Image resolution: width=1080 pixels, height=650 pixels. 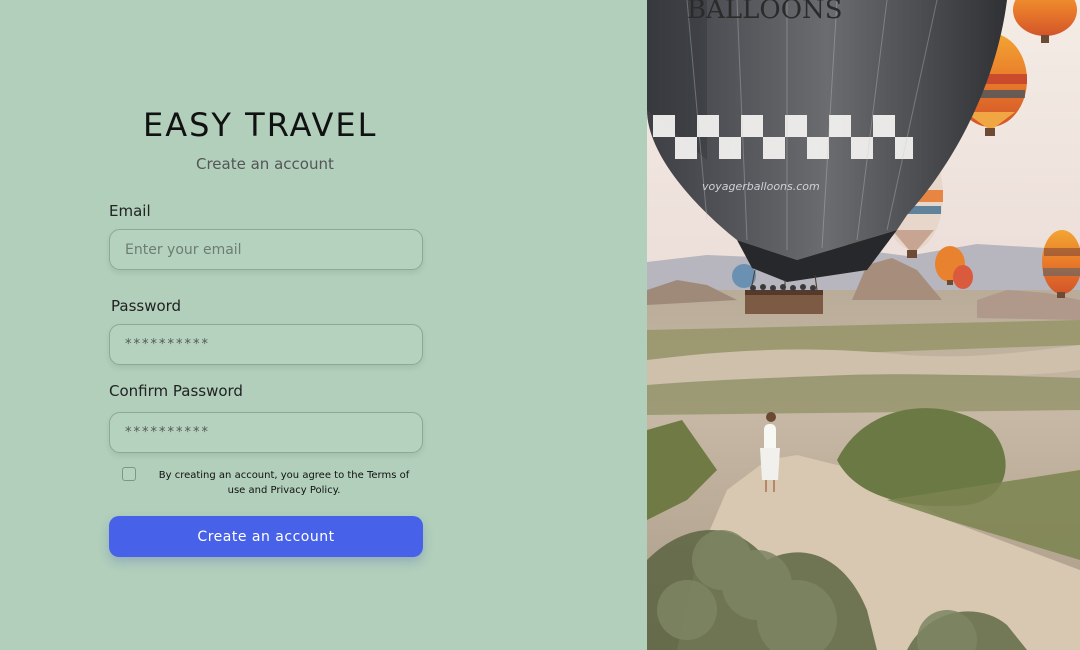 What do you see at coordinates (260, 125) in the screenshot?
I see `brand-title: EASY TRAVEL` at bounding box center [260, 125].